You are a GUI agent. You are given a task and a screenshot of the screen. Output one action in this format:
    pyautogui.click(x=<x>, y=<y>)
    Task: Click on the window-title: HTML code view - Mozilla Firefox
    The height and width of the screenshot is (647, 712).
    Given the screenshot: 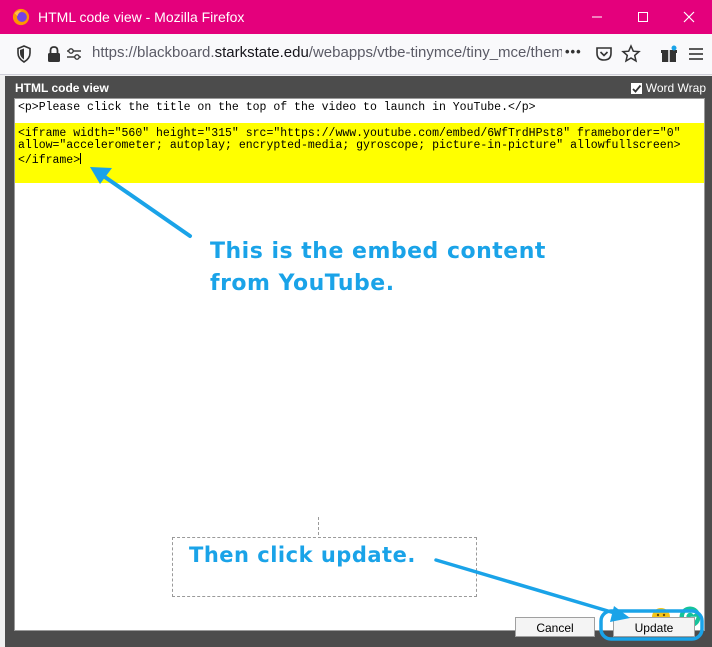 What is the action you would take?
    pyautogui.click(x=141, y=17)
    